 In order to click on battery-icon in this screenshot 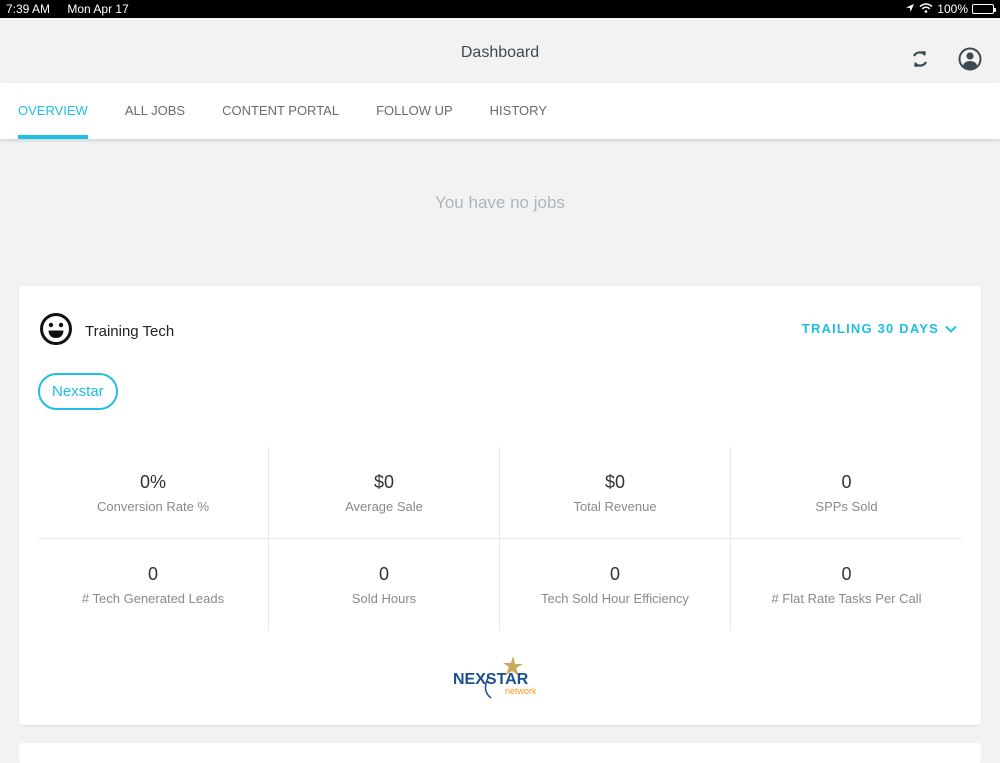, I will do `click(984, 9)`.